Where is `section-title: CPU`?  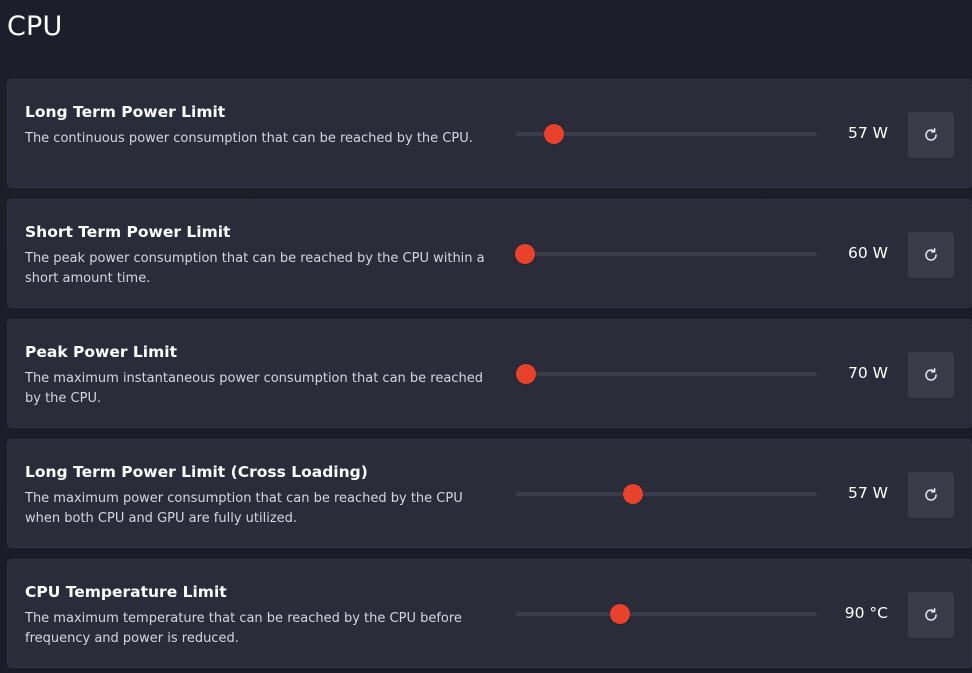
section-title: CPU is located at coordinates (35, 26).